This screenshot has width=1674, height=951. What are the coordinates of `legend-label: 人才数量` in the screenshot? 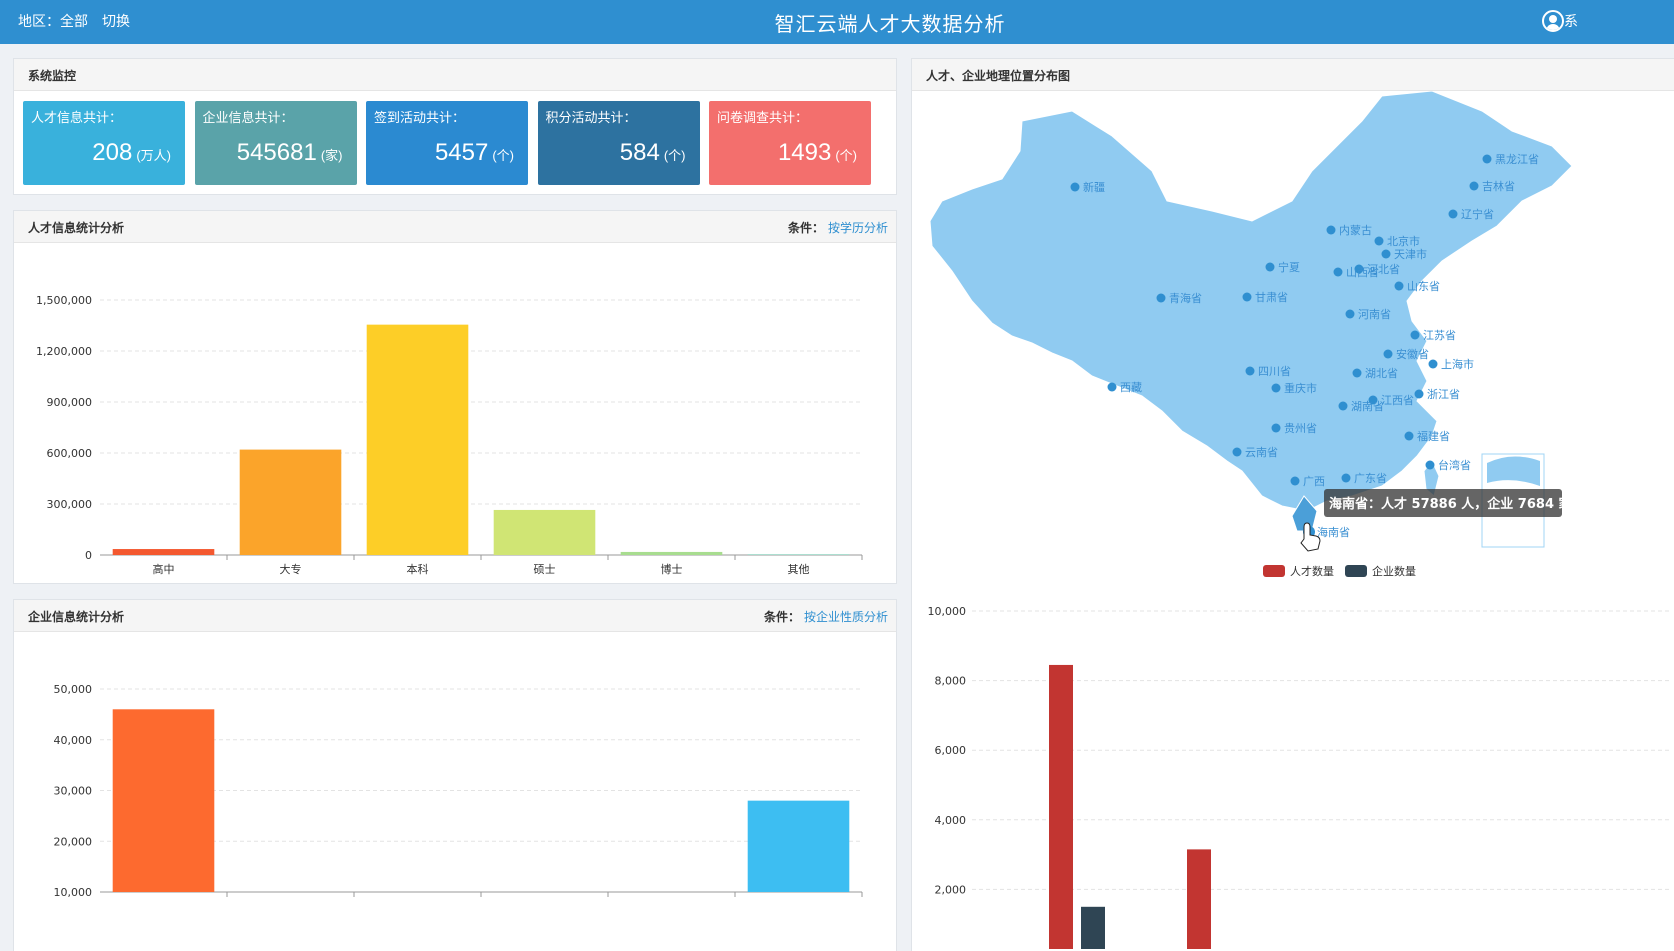 It's located at (1312, 571).